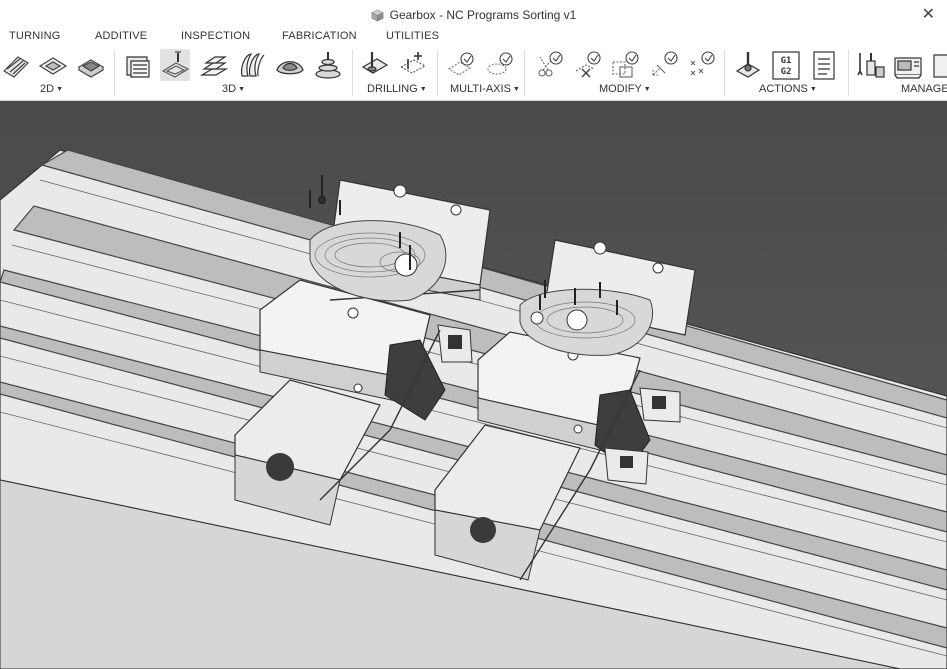 This screenshot has height=669, width=947. Describe the element at coordinates (233, 89) in the screenshot. I see `group-3d: 3D ▼` at that location.